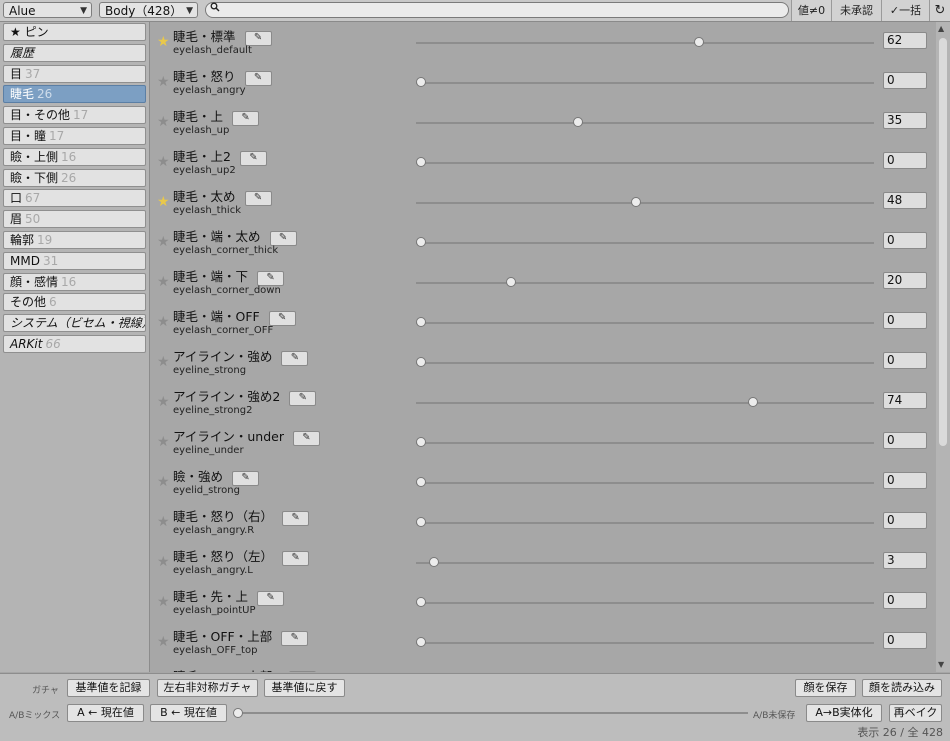  Describe the element at coordinates (74, 73) in the screenshot. I see `sidebar-category-item: 目 37` at that location.